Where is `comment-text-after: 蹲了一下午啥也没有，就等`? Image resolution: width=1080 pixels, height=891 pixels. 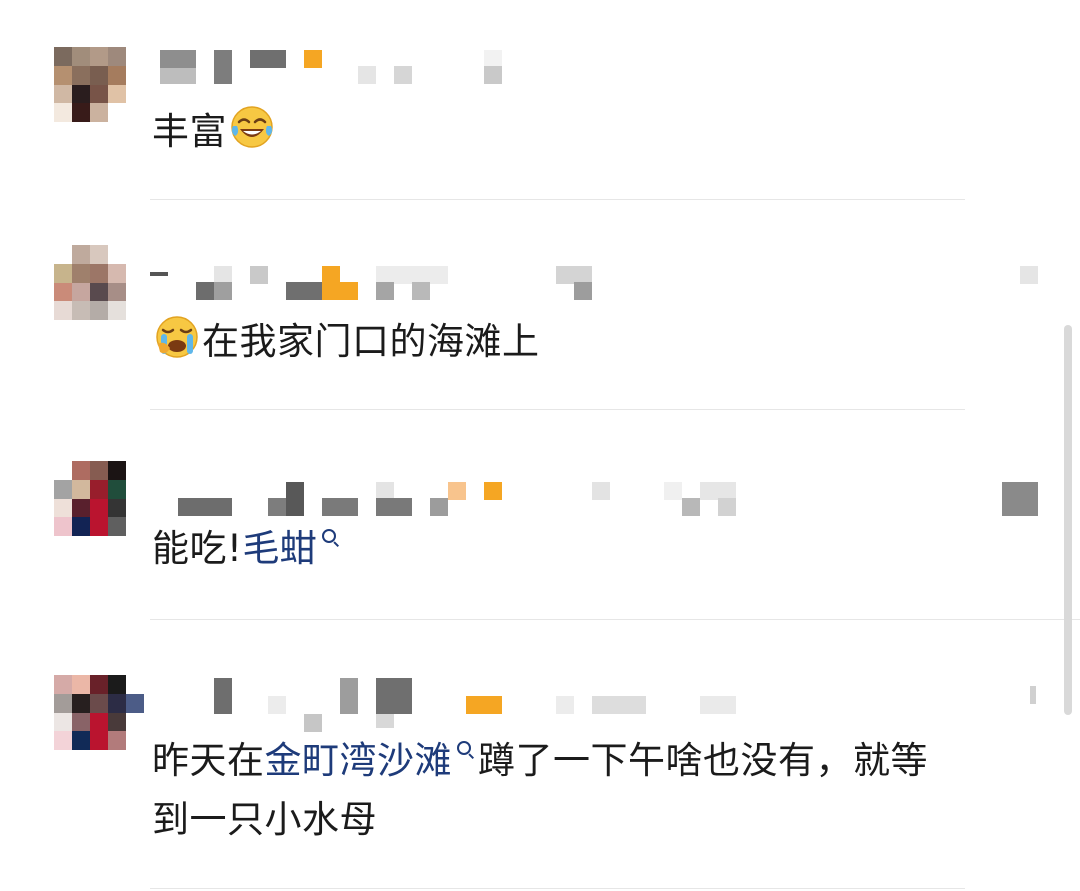
comment-text-after: 蹲了一下午啥也没有，就等 is located at coordinates (703, 760).